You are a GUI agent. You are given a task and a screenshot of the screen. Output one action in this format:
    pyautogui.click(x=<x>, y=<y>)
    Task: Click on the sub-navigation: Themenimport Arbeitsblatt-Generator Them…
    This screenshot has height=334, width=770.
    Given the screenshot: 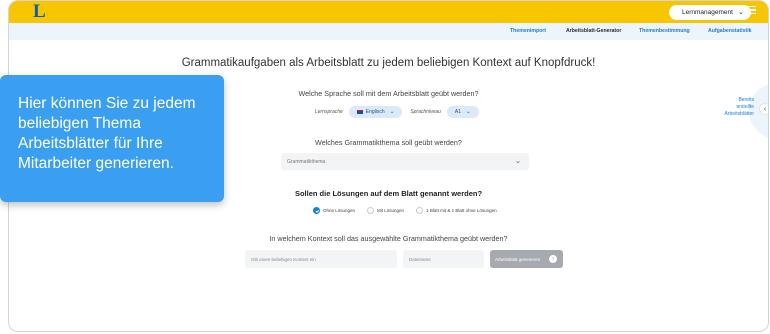 What is the action you would take?
    pyautogui.click(x=388, y=31)
    